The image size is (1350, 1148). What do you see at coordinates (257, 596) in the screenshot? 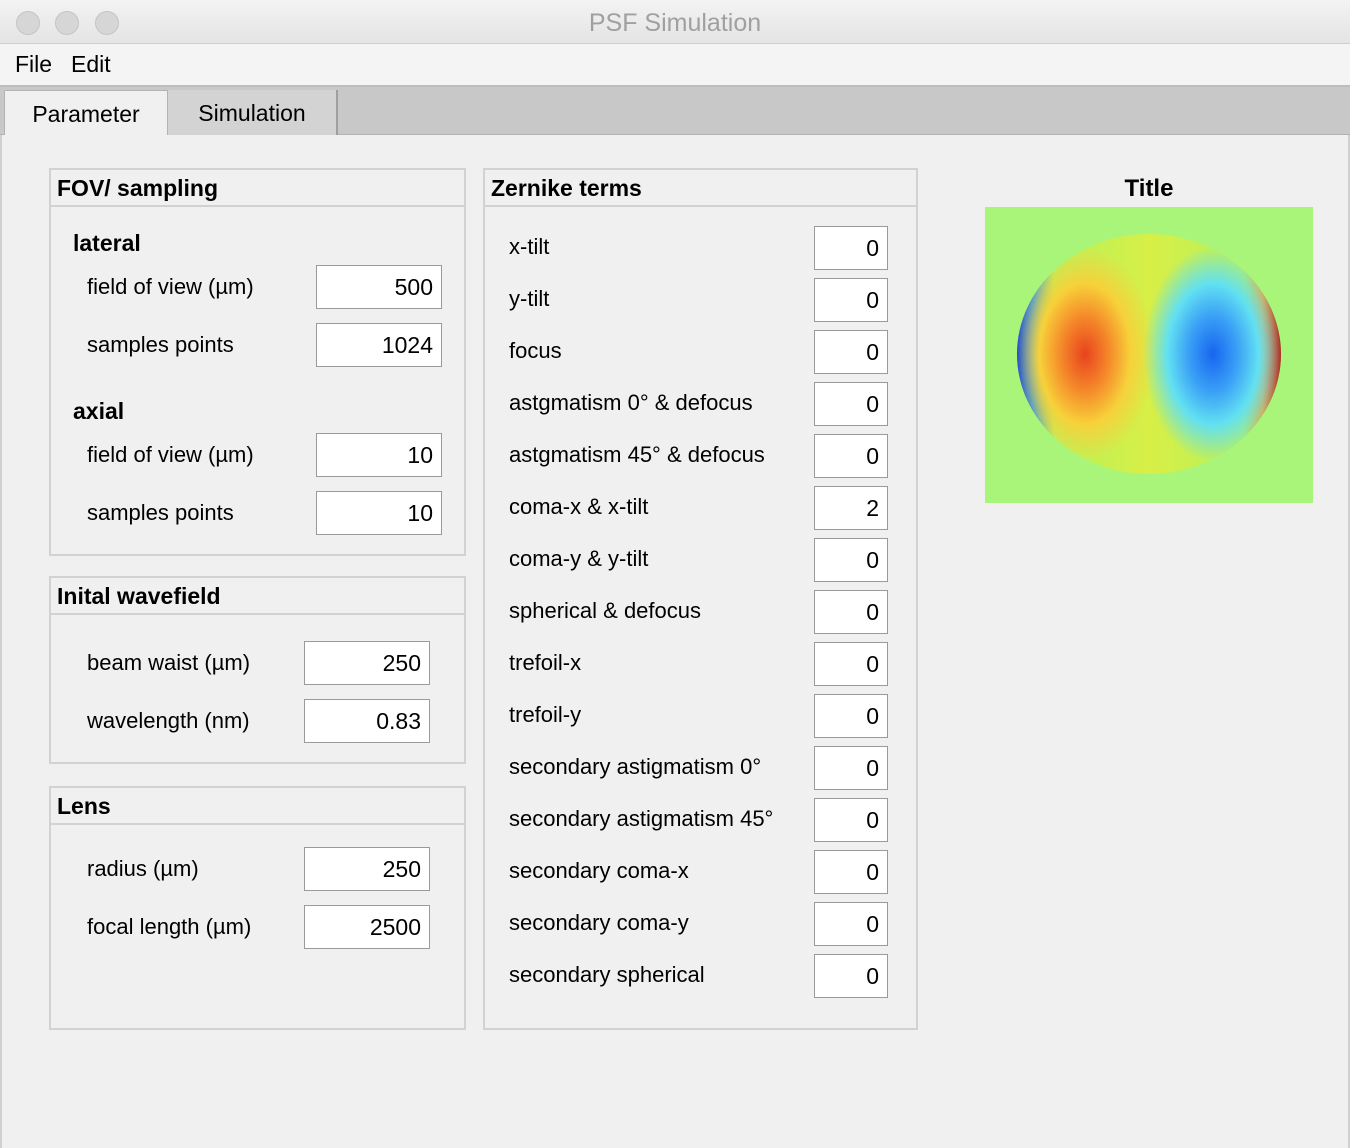
I see `panel-title: Inital wavefield` at bounding box center [257, 596].